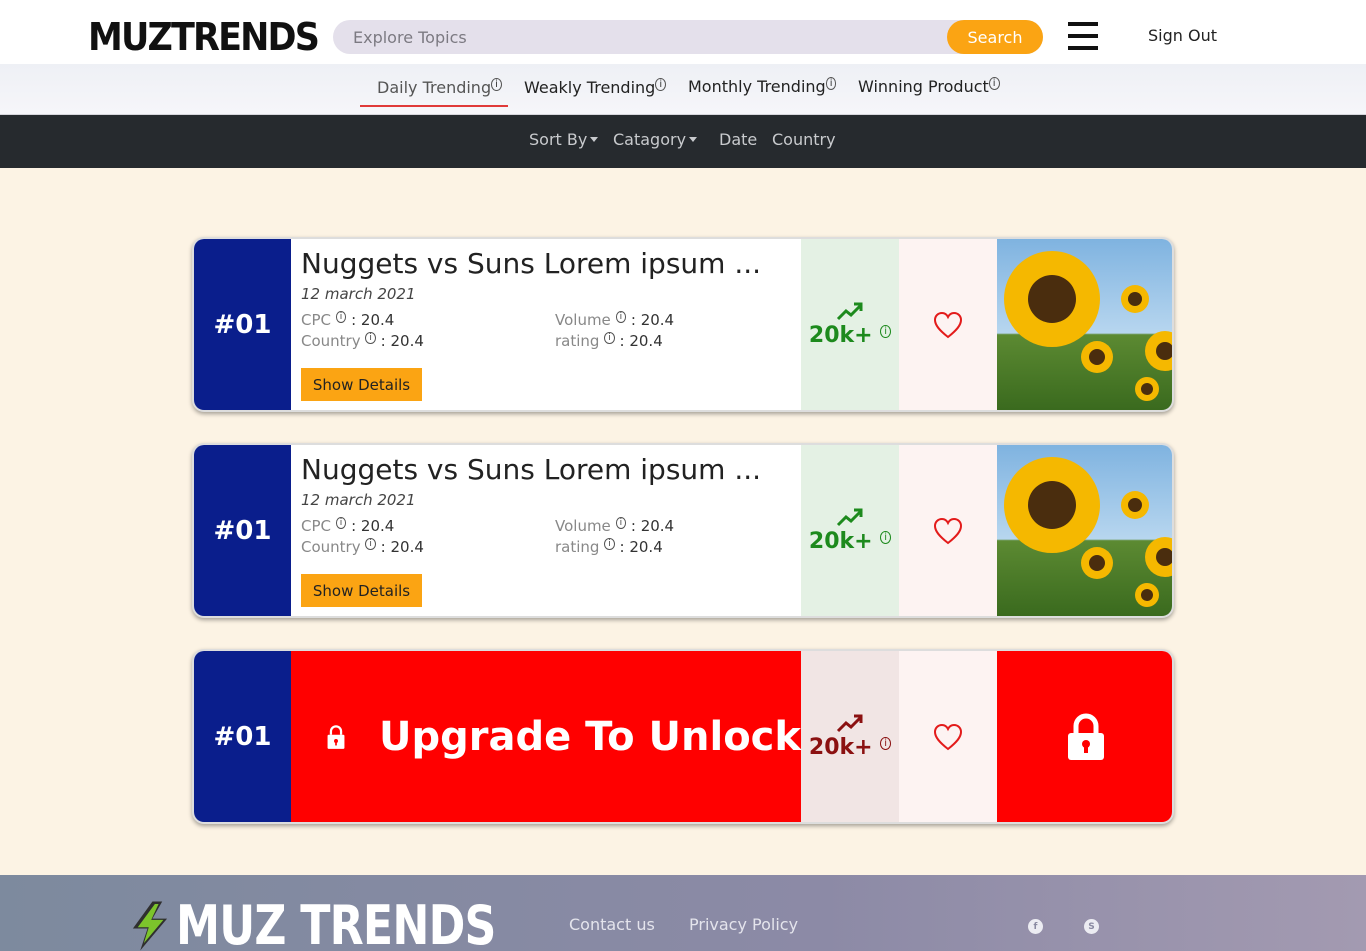  What do you see at coordinates (612, 924) in the screenshot?
I see `contact-us-link: Contact us` at bounding box center [612, 924].